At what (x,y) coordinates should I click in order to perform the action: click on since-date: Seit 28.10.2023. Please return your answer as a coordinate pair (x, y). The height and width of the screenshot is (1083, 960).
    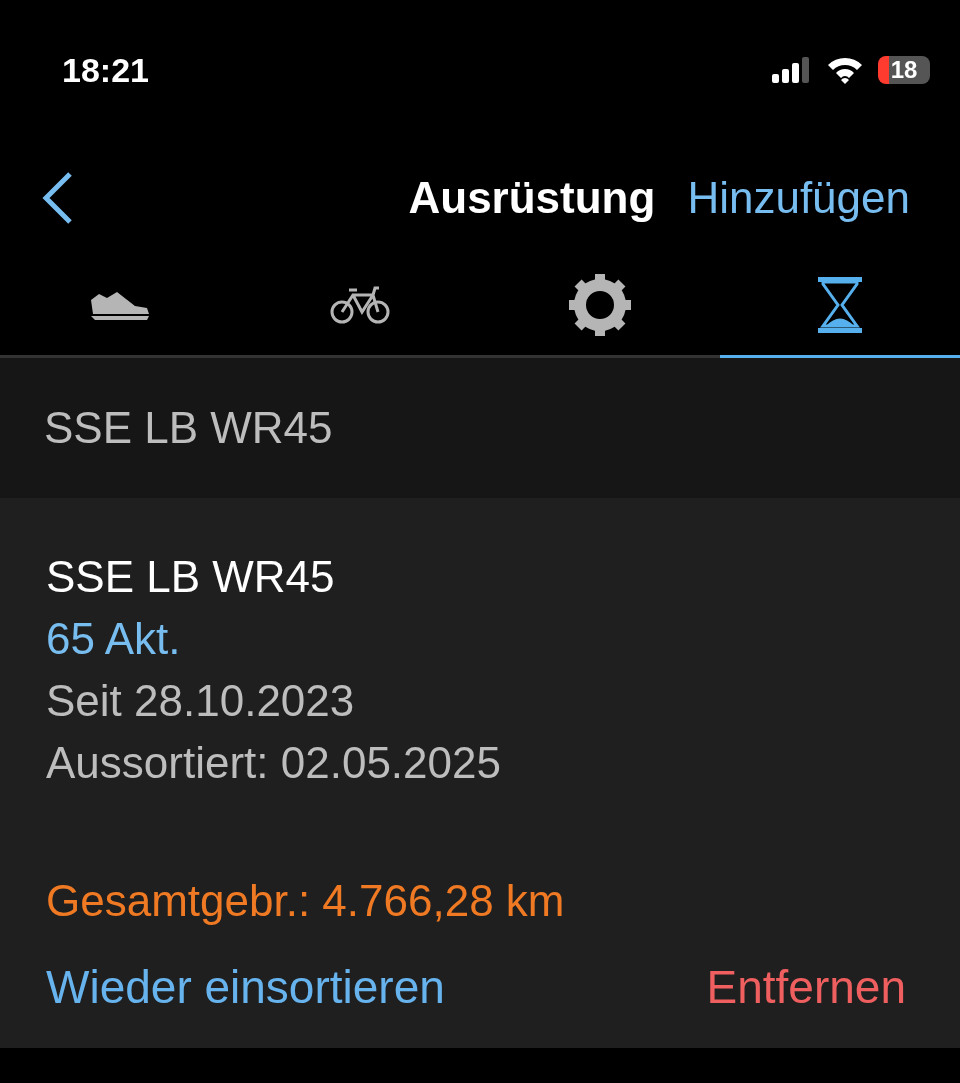
    Looking at the image, I should click on (201, 701).